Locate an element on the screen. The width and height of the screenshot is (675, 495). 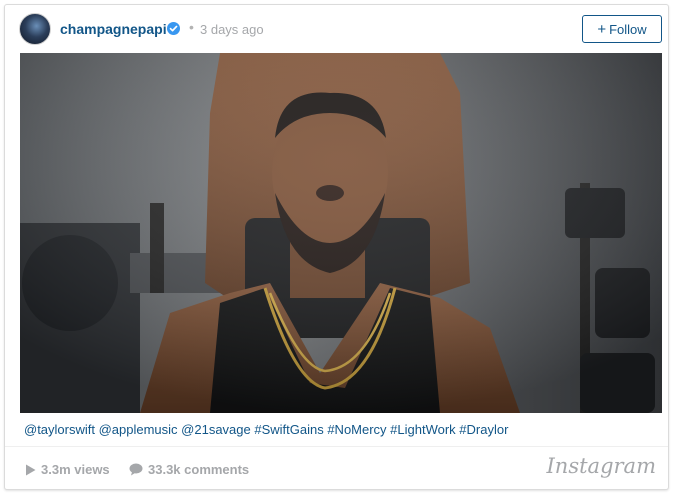
post-footer: 3.3m views 33.3k comments Instagram is located at coordinates (336, 467).